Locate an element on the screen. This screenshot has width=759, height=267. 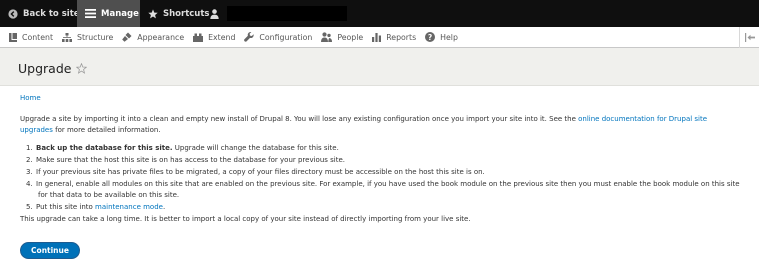
list-item: 5. Put this site into maintenance mode. is located at coordinates (383, 207).